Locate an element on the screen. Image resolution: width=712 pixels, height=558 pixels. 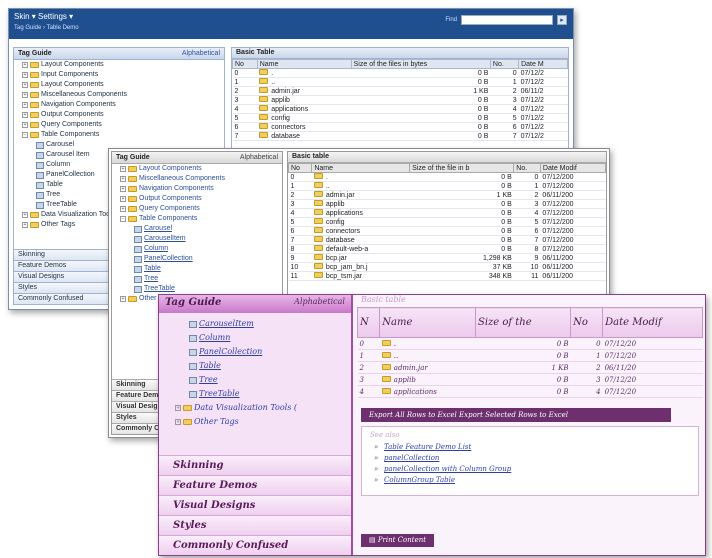
table-row: 1.. 0 B 1 07/12/20 is located at coordinates (530, 355).